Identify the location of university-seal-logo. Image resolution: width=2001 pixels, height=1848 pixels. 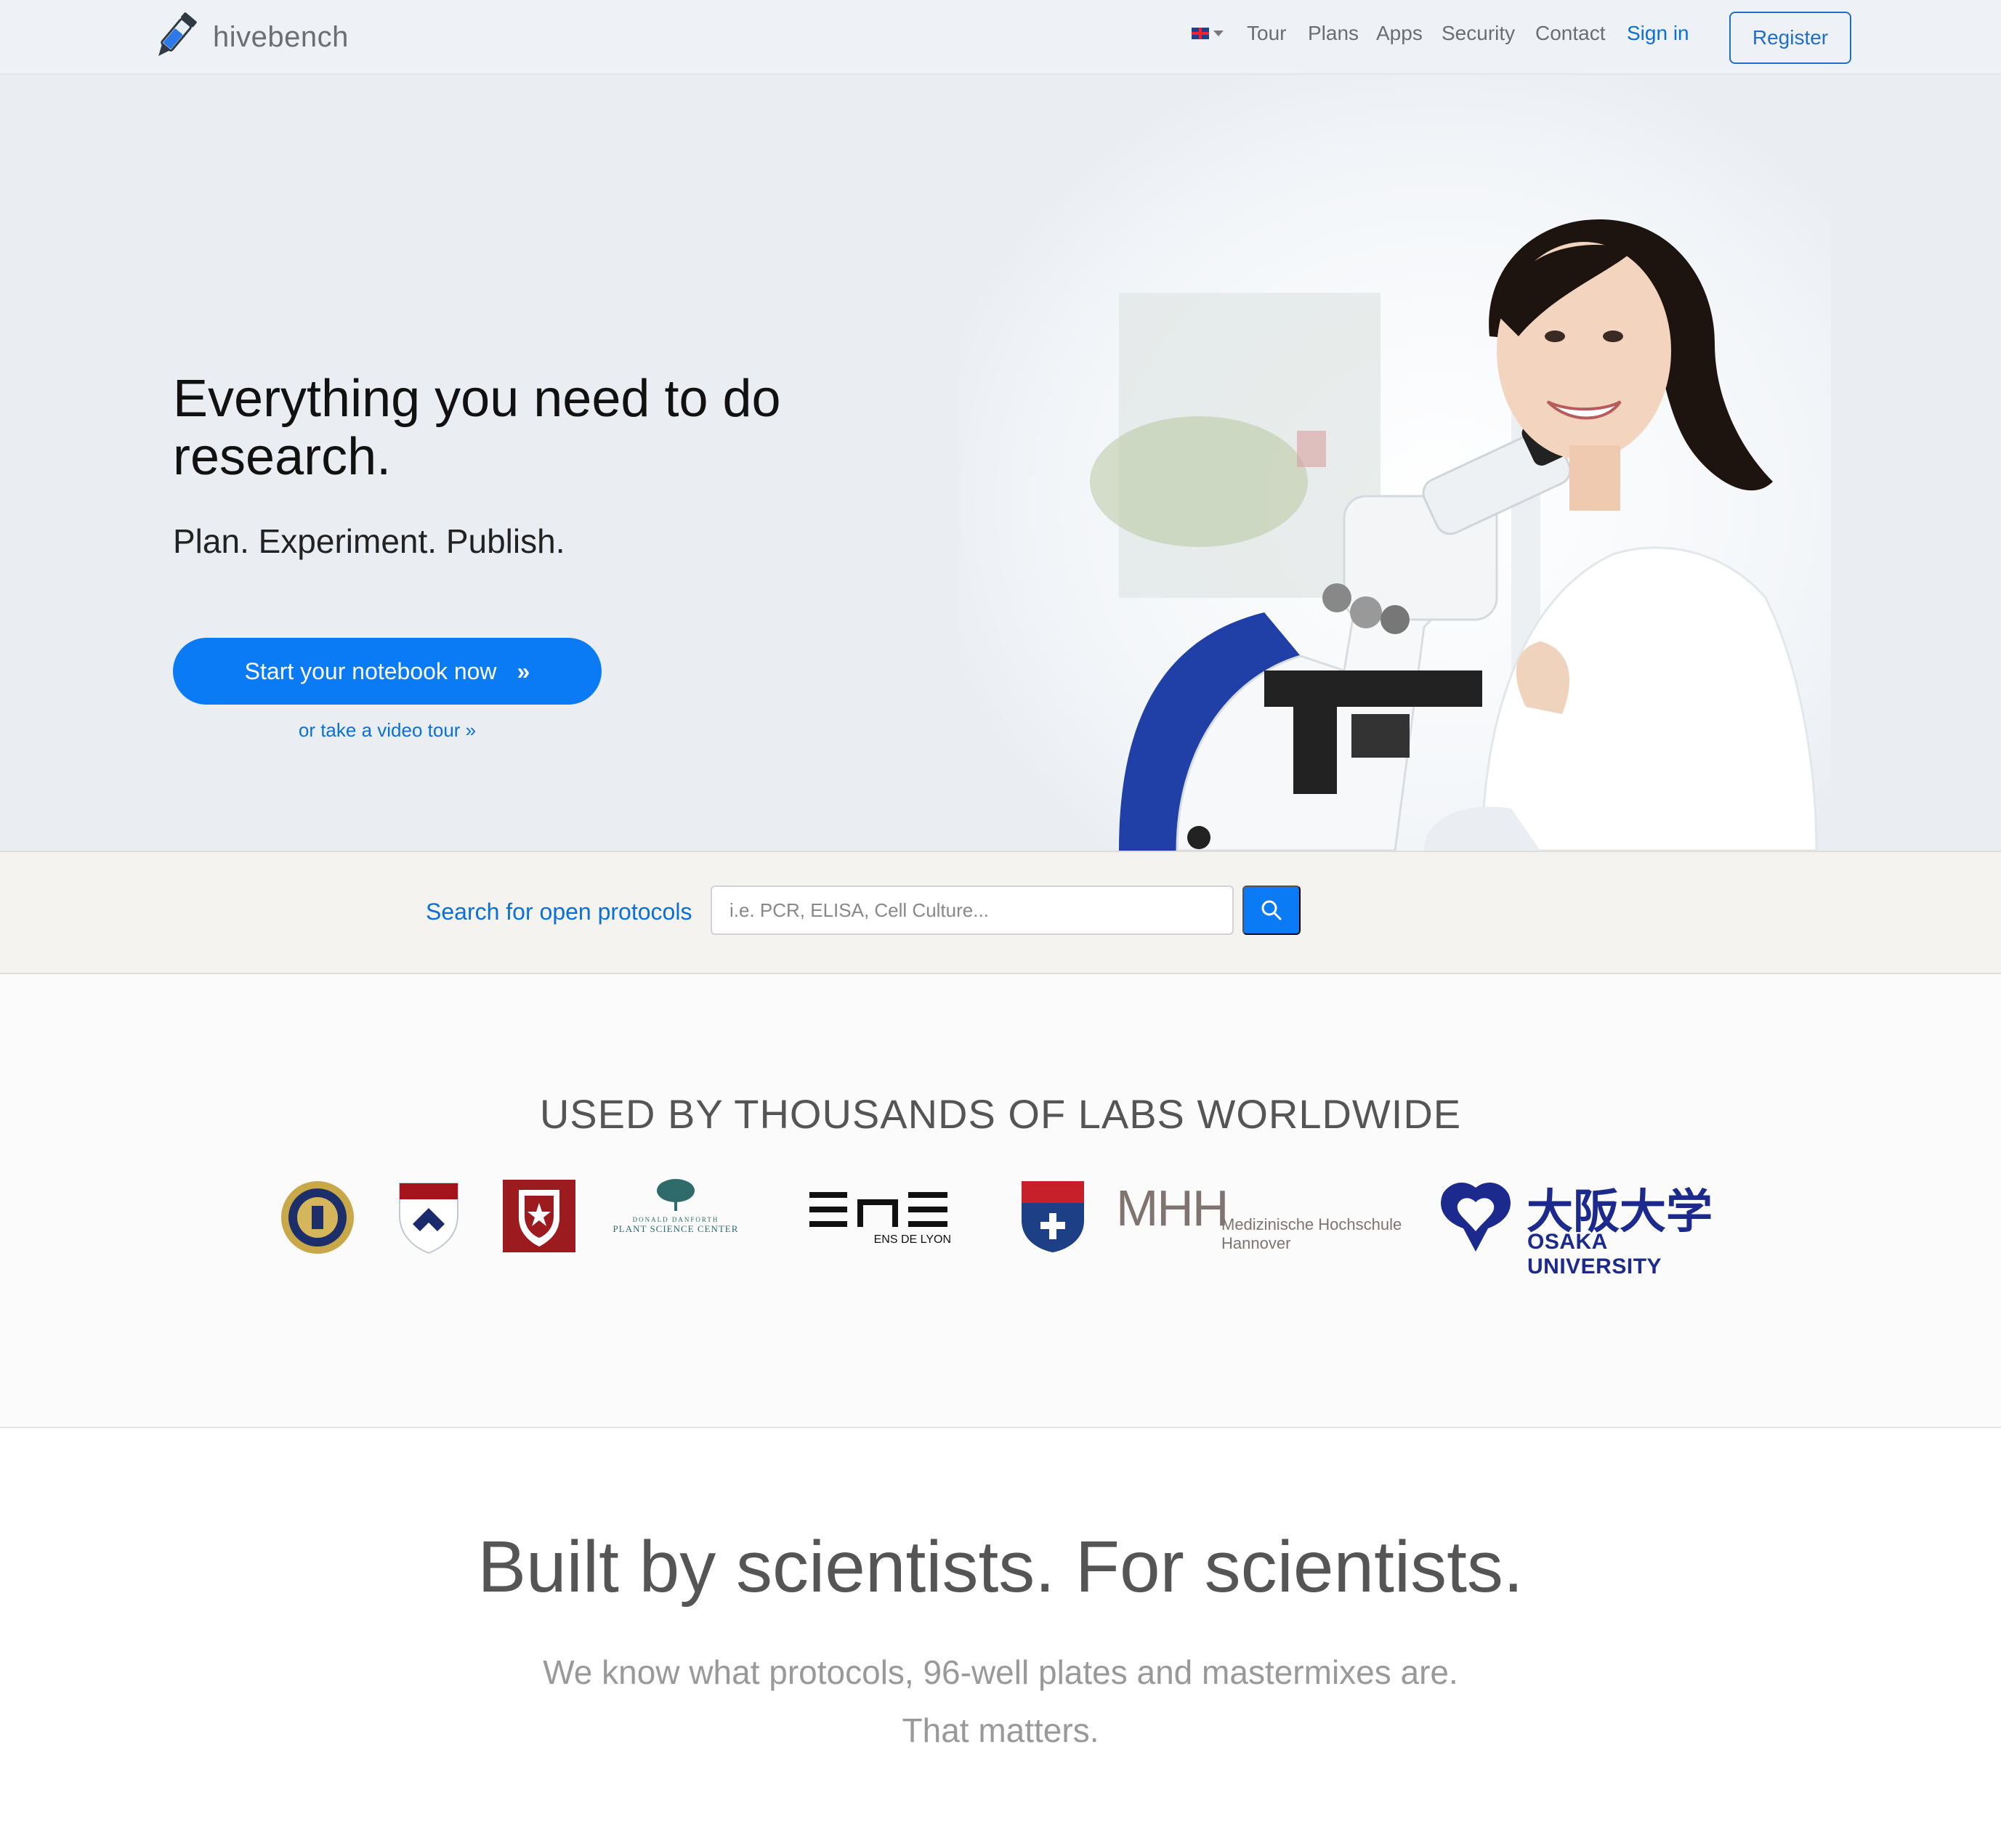
(317, 1217).